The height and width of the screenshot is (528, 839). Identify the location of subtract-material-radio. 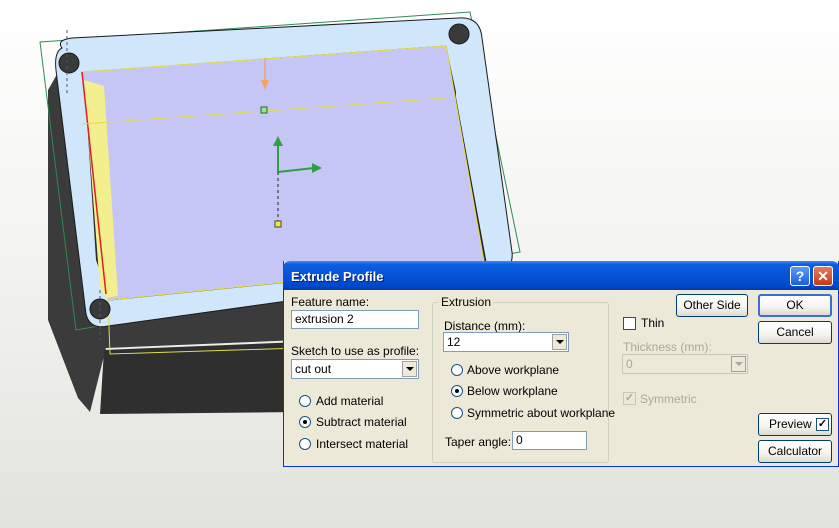
(305, 422).